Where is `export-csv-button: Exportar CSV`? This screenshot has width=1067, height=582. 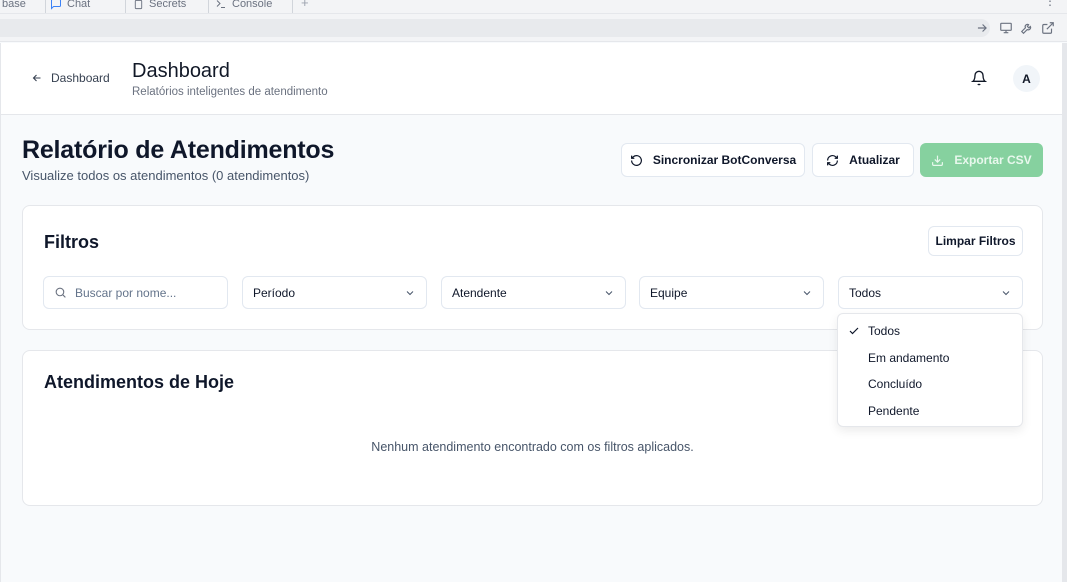
export-csv-button: Exportar CSV is located at coordinates (981, 160).